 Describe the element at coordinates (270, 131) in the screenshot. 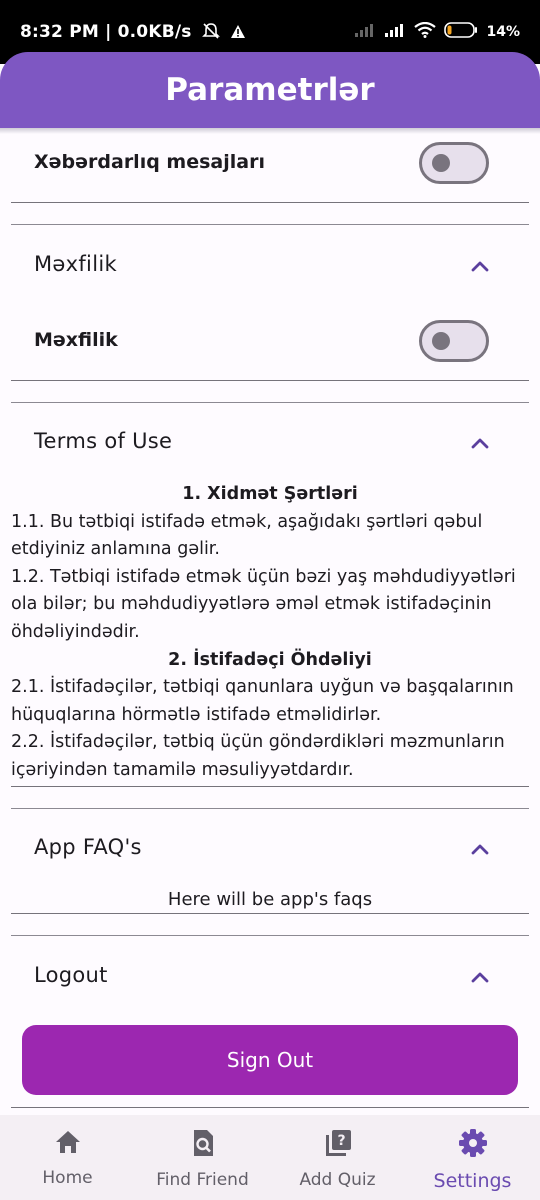

I see `app-bar-shadow` at that location.